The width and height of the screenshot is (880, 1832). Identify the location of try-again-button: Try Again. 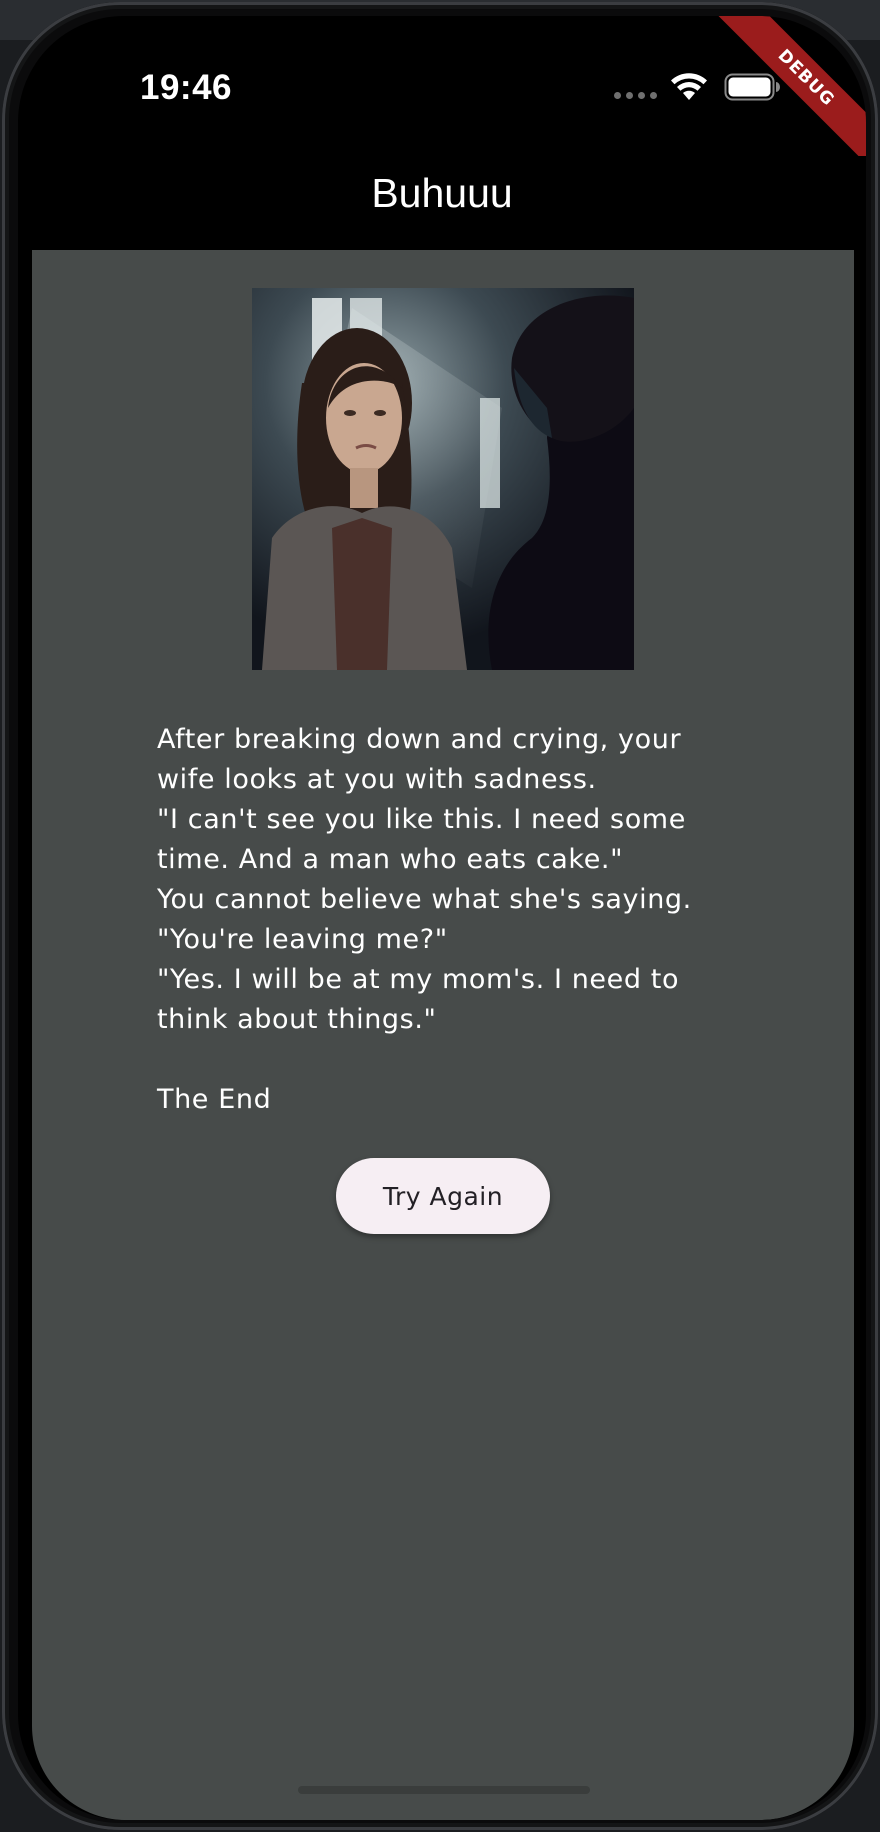
(443, 1196).